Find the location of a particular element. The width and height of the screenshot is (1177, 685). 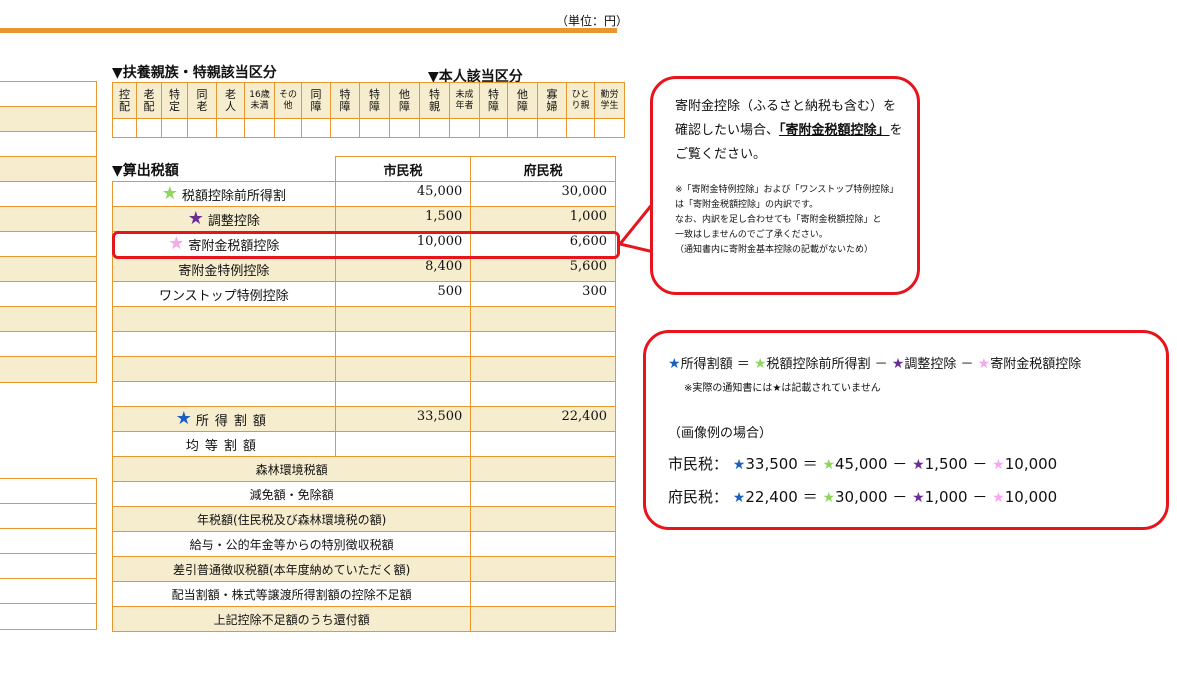

row-label: 寄附金特例控除 is located at coordinates (224, 269).